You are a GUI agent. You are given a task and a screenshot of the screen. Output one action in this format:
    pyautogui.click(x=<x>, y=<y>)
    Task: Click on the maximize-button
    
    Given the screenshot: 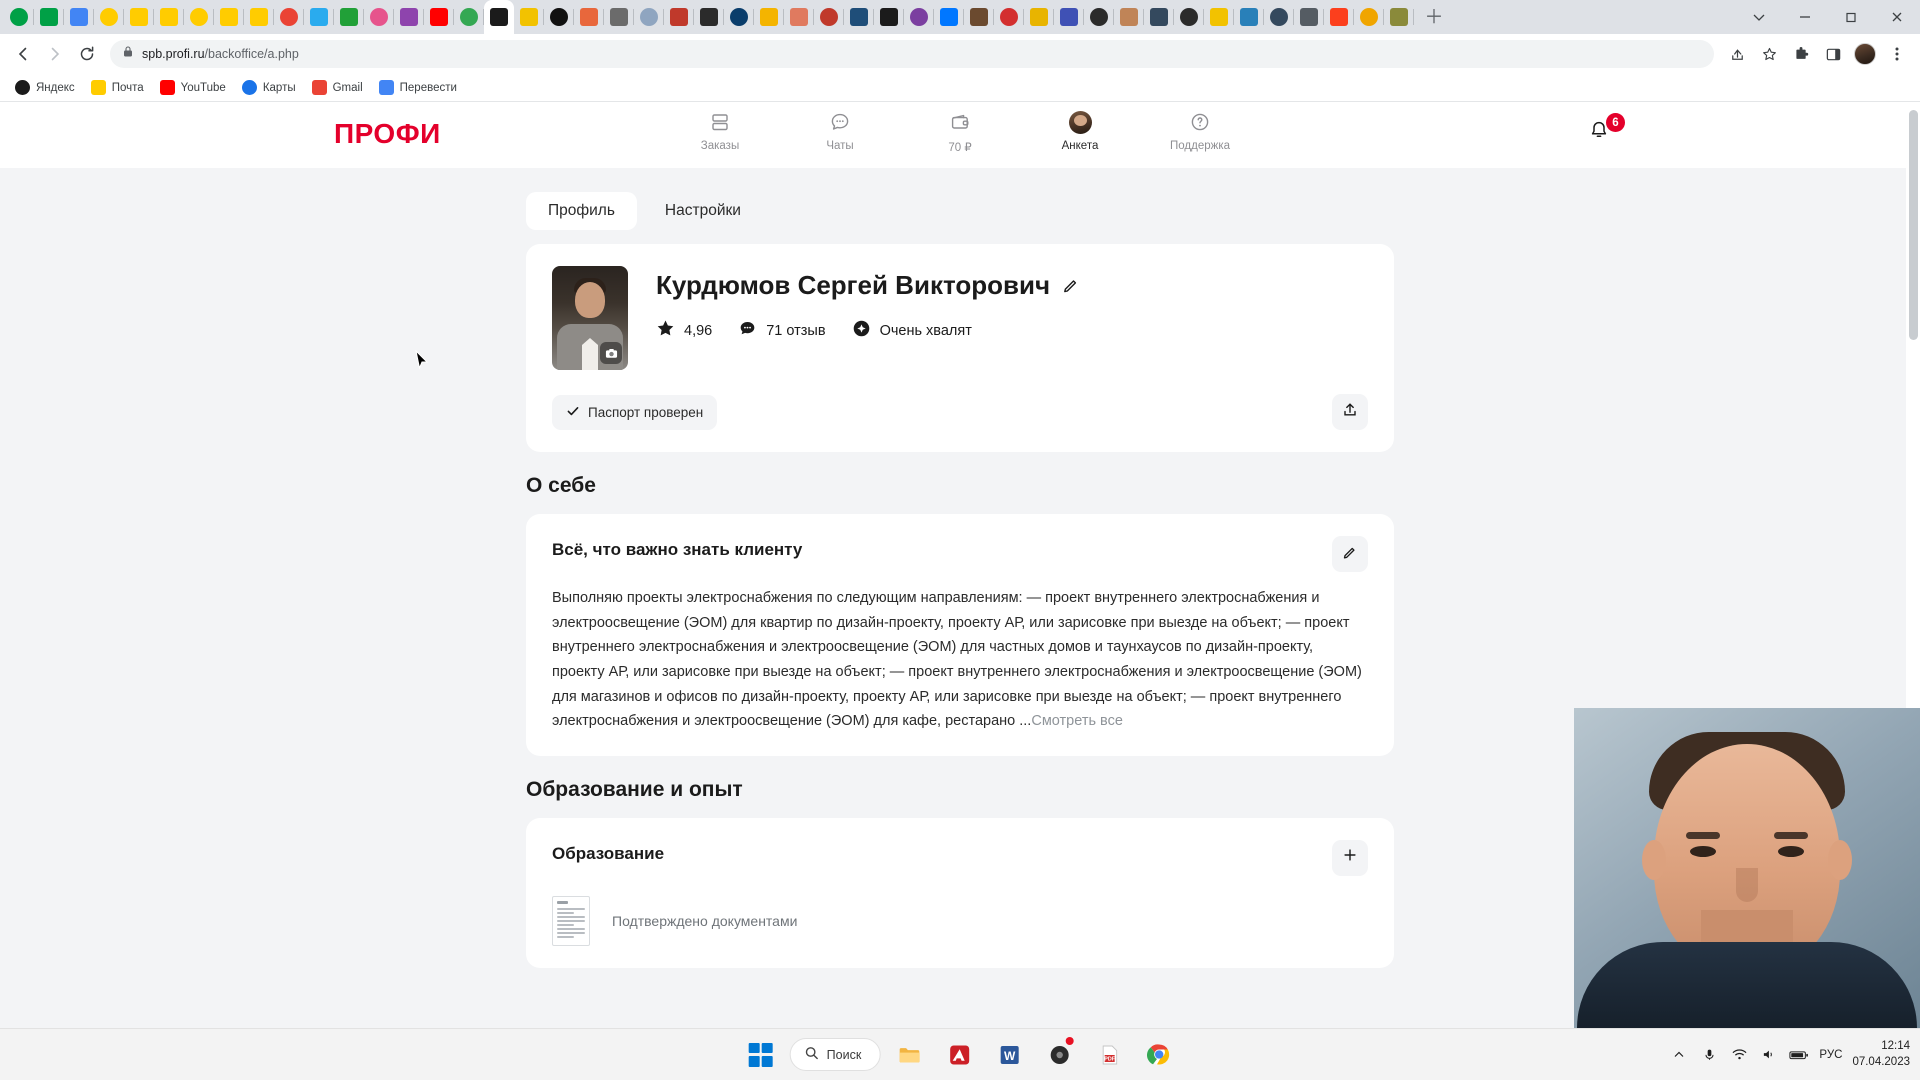 What is the action you would take?
    pyautogui.click(x=1851, y=17)
    